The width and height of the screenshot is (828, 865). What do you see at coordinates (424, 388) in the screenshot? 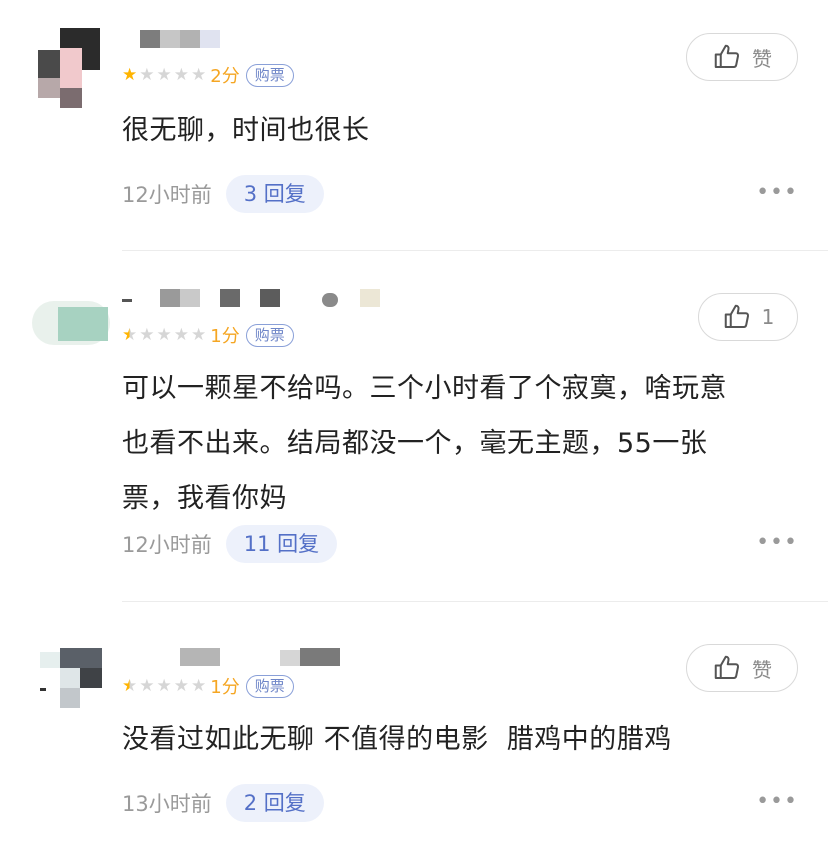
I see `comment-text-line: 可以一颗星不给吗。三个小时看了个寂寞，啥玩意` at bounding box center [424, 388].